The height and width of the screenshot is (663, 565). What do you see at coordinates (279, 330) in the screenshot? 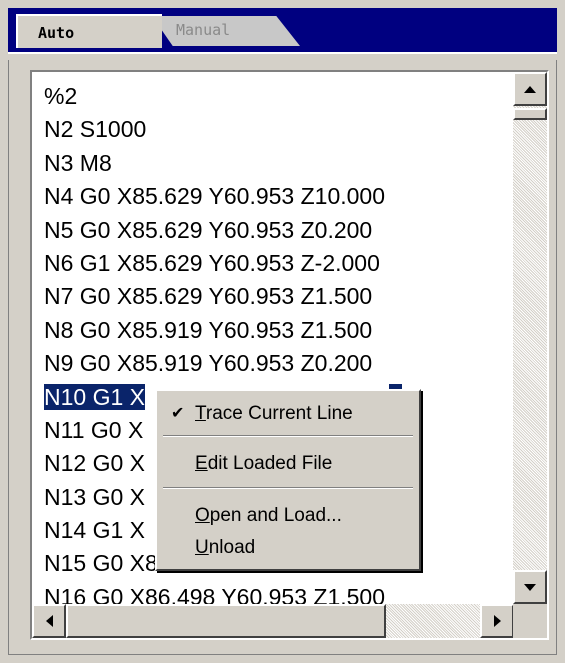
I see `list-item: N8 G0 X85.919 Y60.953 Z1.500` at bounding box center [279, 330].